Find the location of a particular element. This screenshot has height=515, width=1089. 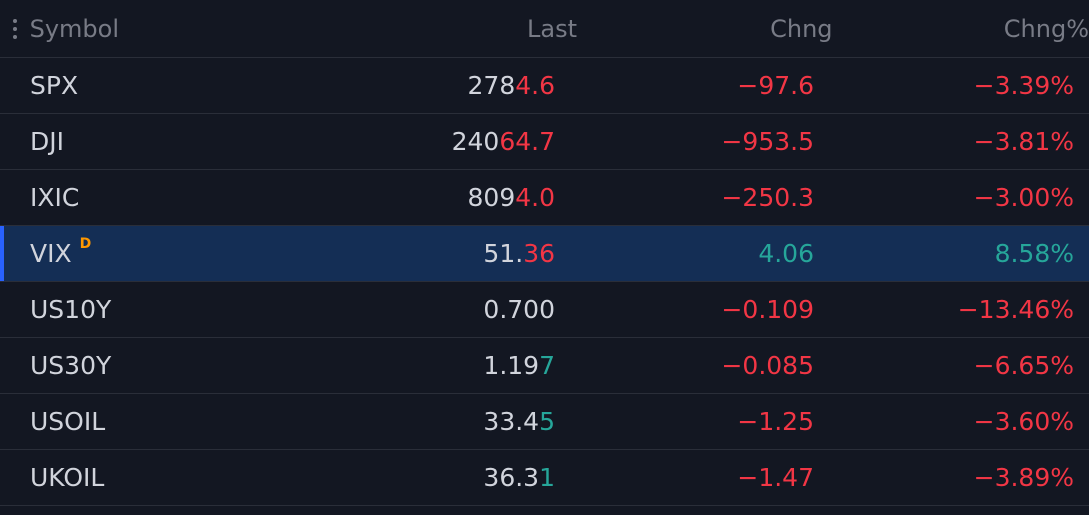

symbol-name: SPX is located at coordinates (54, 85).